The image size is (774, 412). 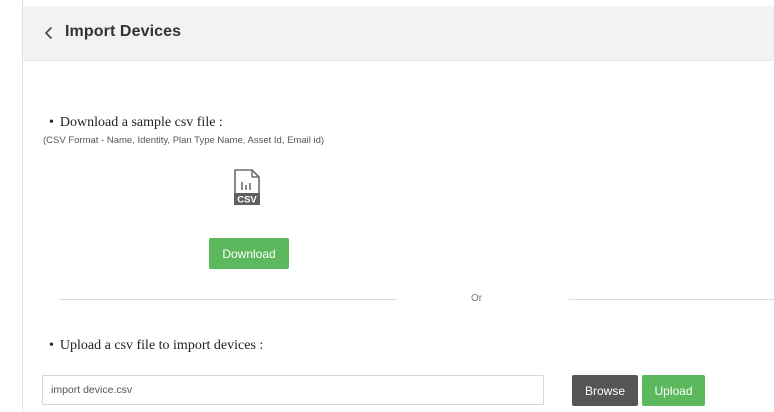 I want to click on file-path-input, so click(x=293, y=390).